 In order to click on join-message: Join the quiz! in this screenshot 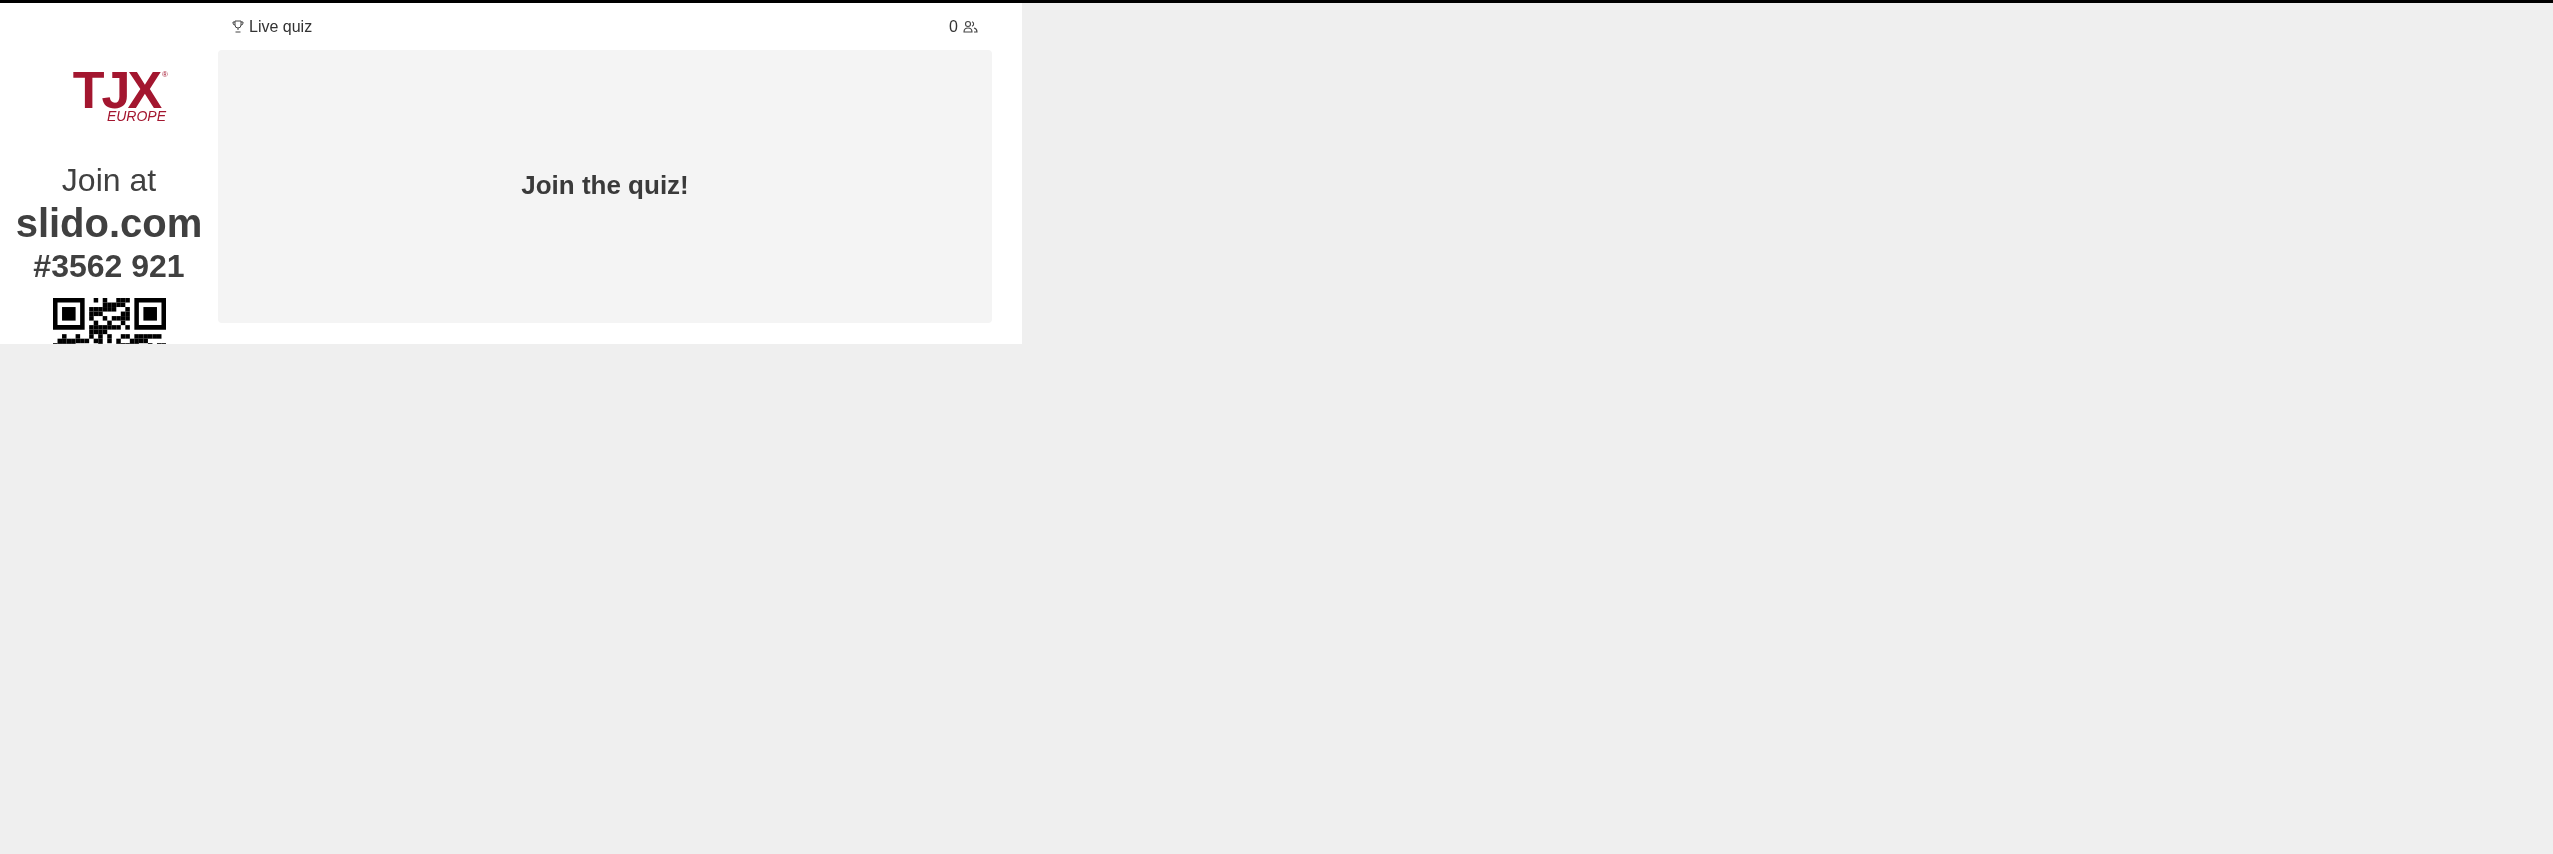, I will do `click(605, 185)`.